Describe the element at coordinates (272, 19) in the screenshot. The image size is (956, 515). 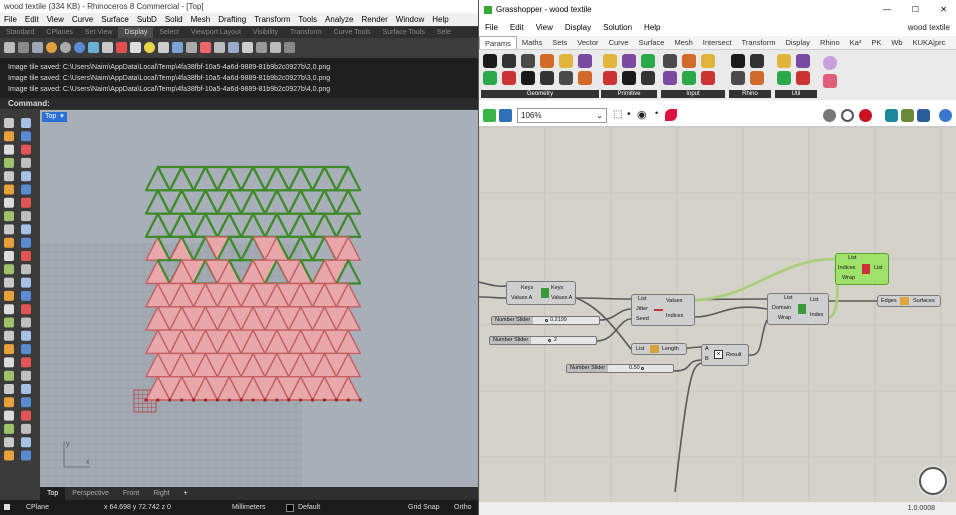
I see `rhino-menu-transform: Transform` at that location.